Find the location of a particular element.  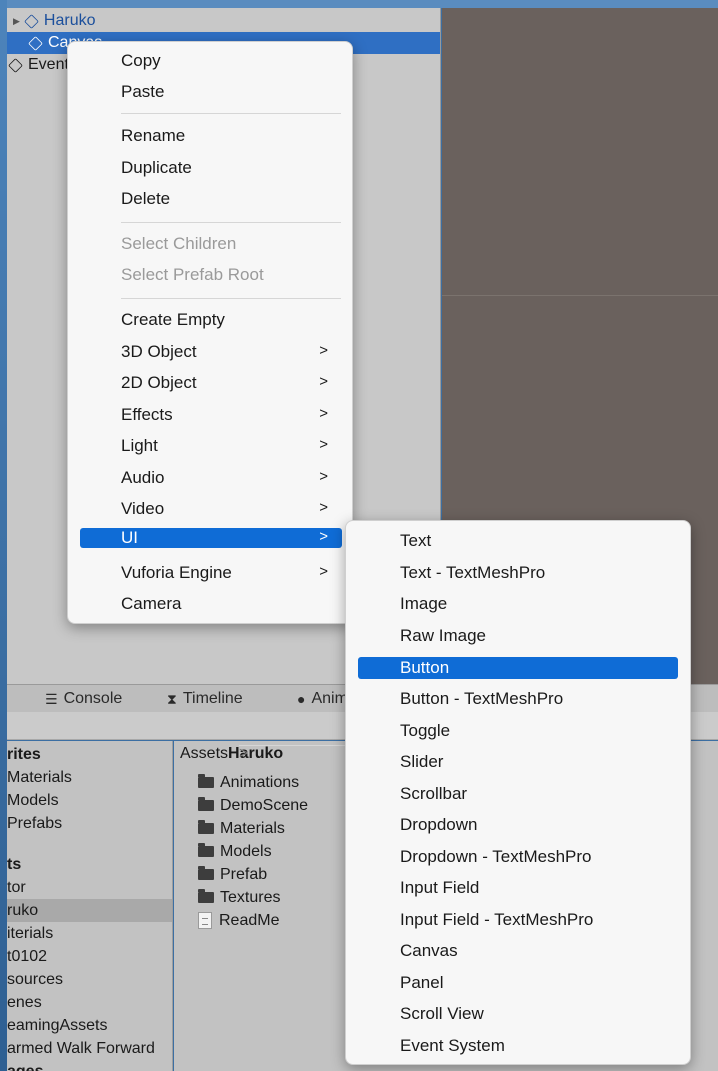

submenu-item-scroll-view: Scroll View is located at coordinates (518, 1014).